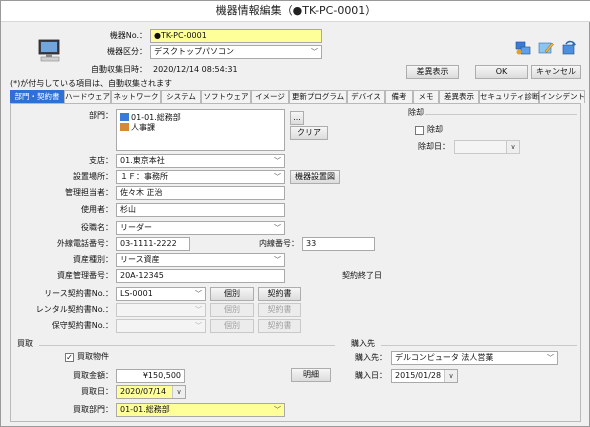 This screenshot has height=427, width=590. I want to click on auto-collect-note: (*)が付与している項目は、自動収集されます, so click(91, 83).